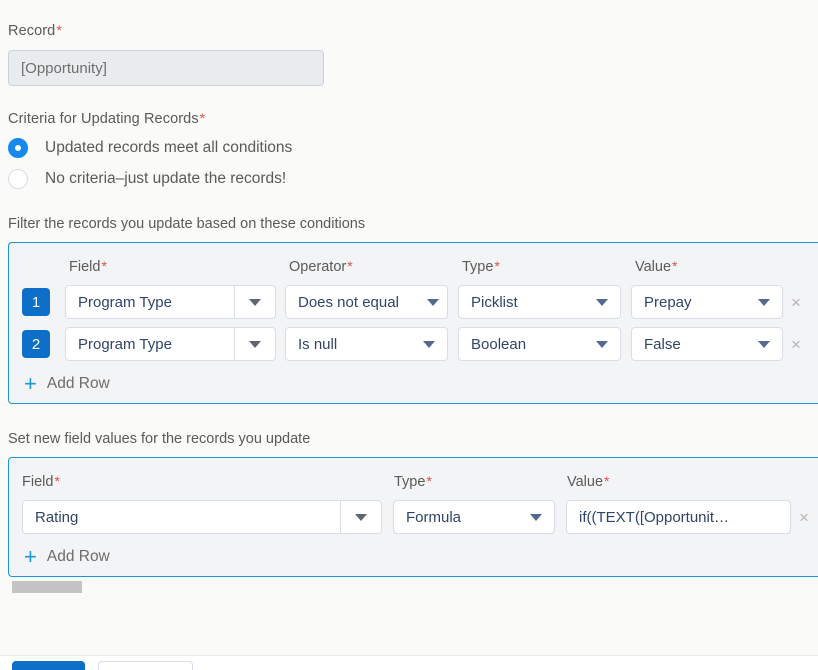  Describe the element at coordinates (104, 265) in the screenshot. I see `filter-column-field-asterisk: *` at that location.